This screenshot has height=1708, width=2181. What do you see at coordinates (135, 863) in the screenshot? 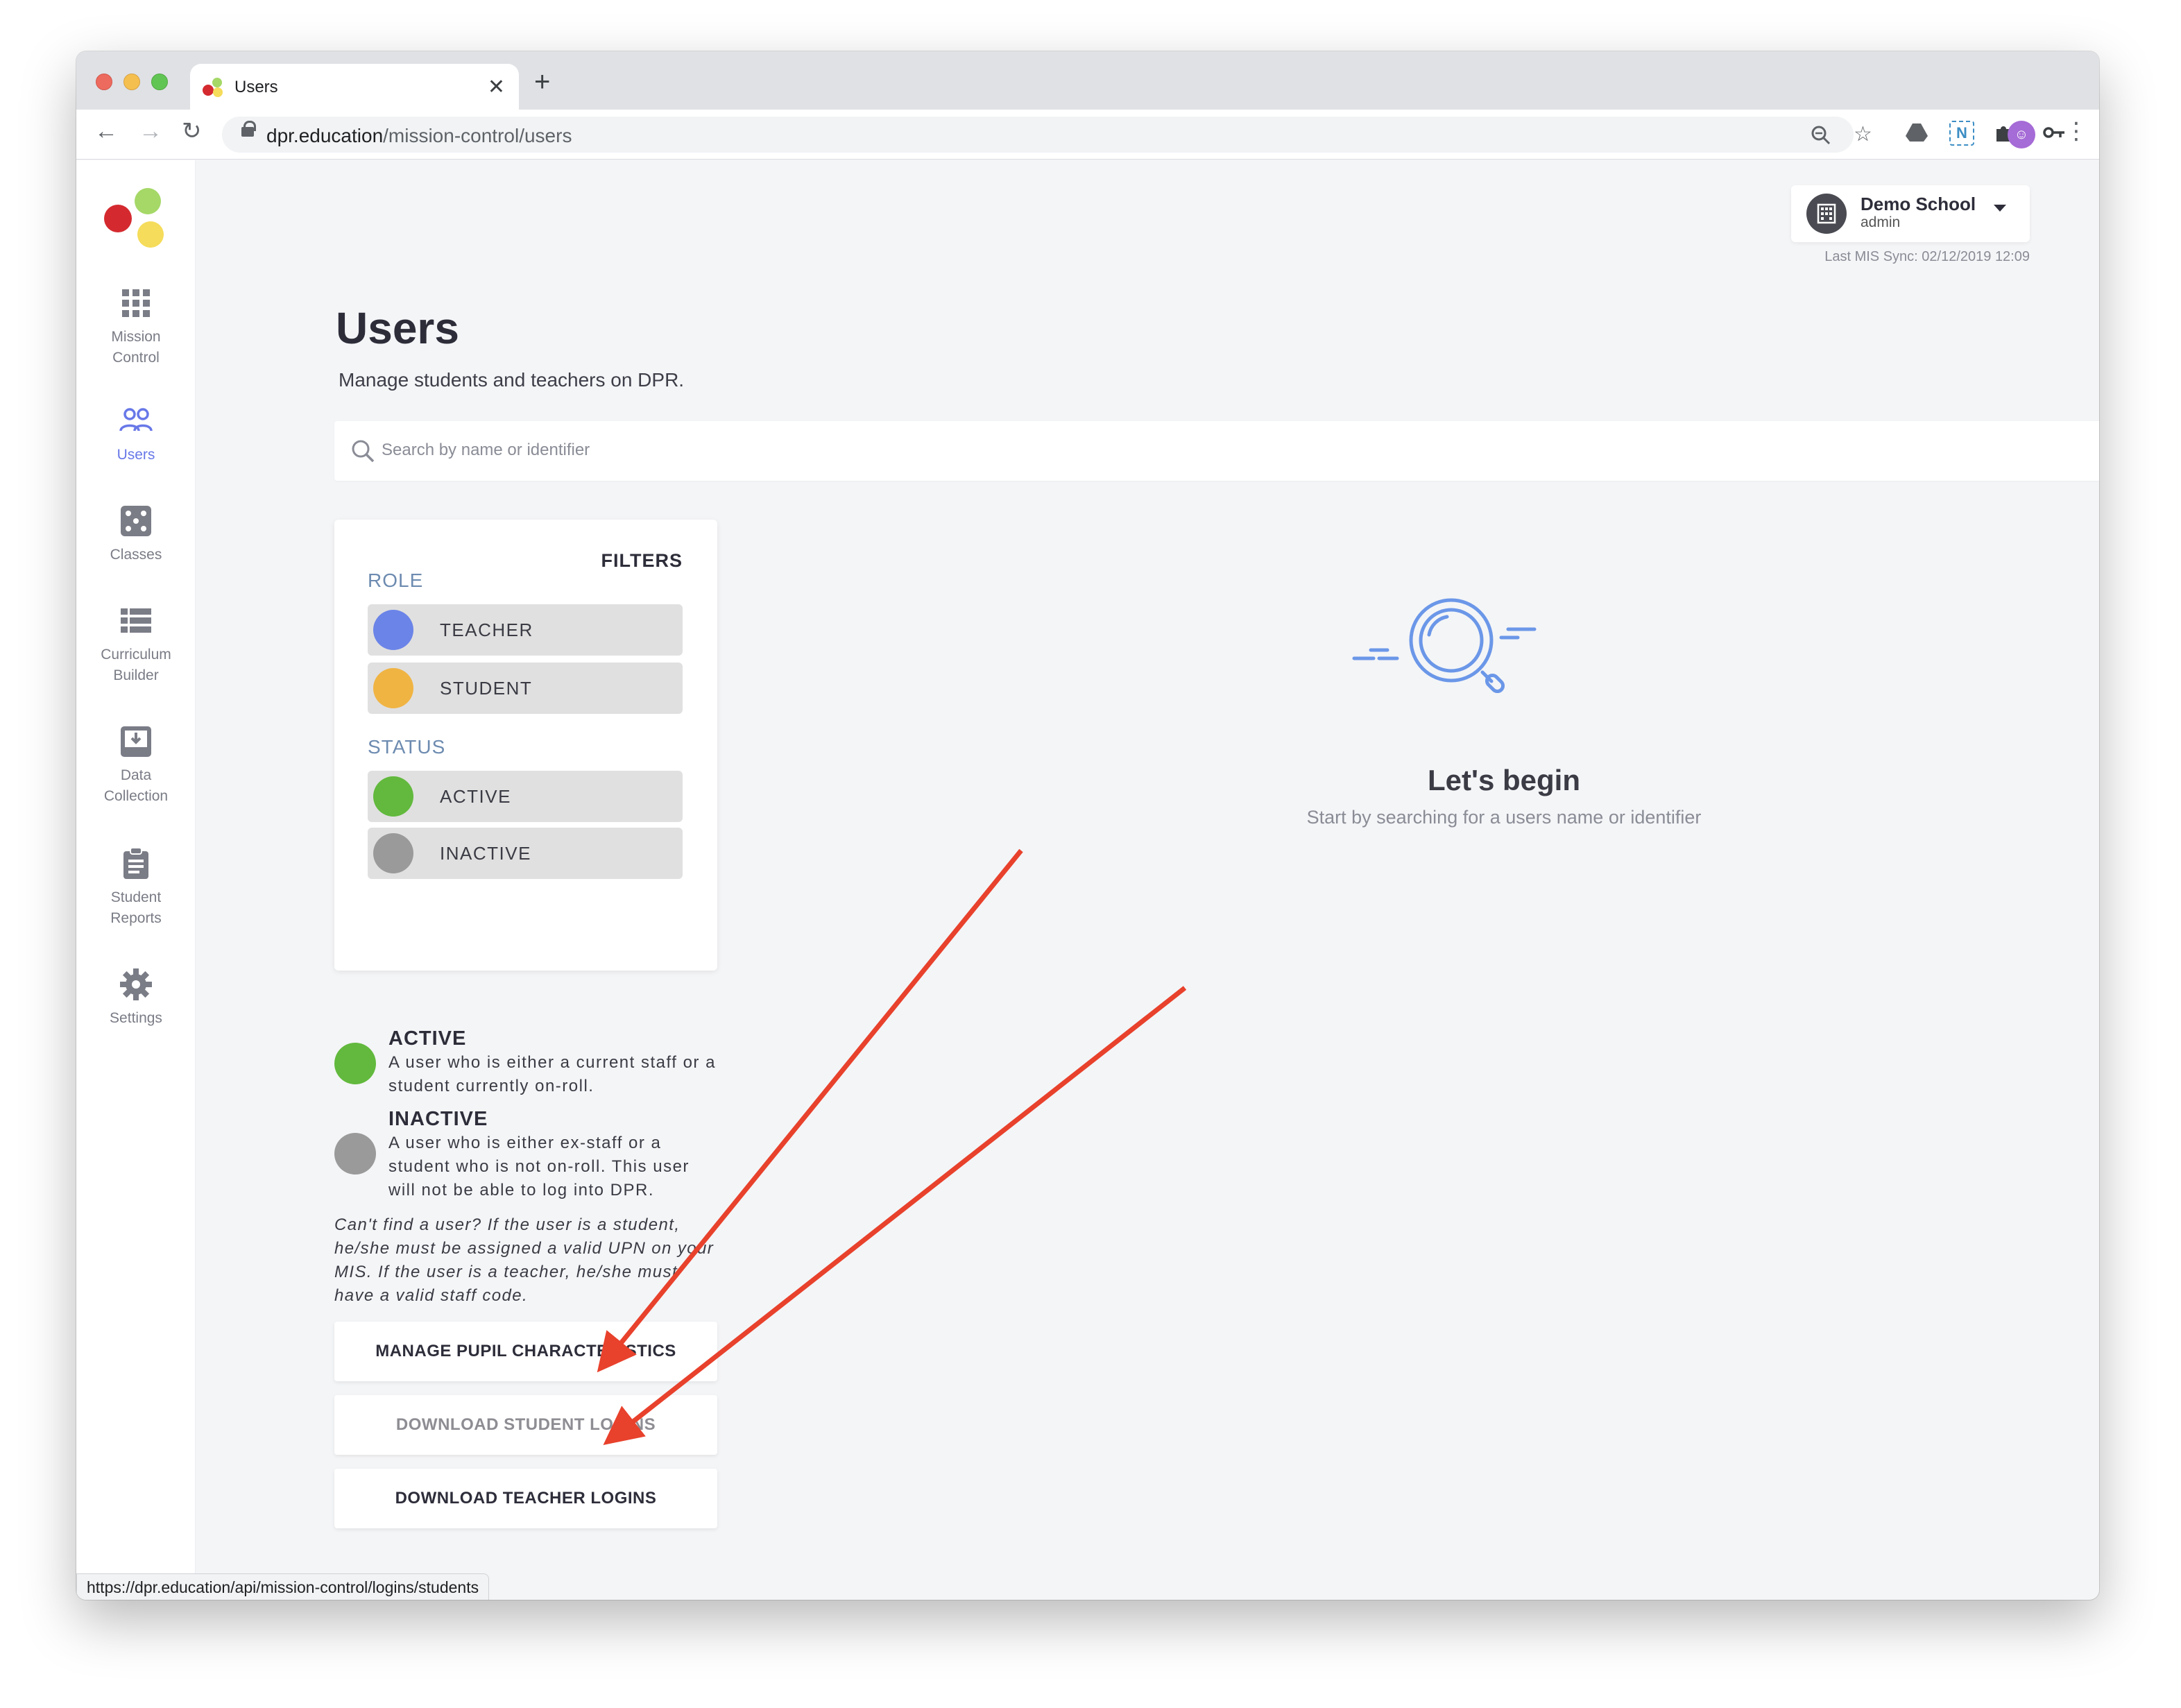
I see `clipboard-icon` at bounding box center [135, 863].